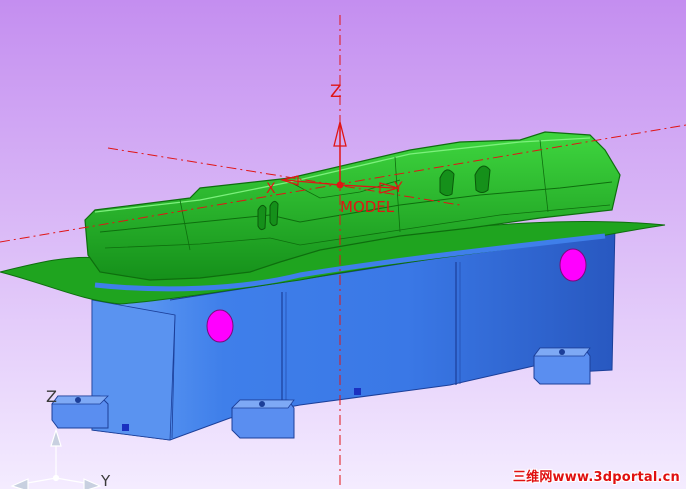 This screenshot has height=489, width=686. Describe the element at coordinates (562, 366) in the screenshot. I see `mounting-block-right` at that location.